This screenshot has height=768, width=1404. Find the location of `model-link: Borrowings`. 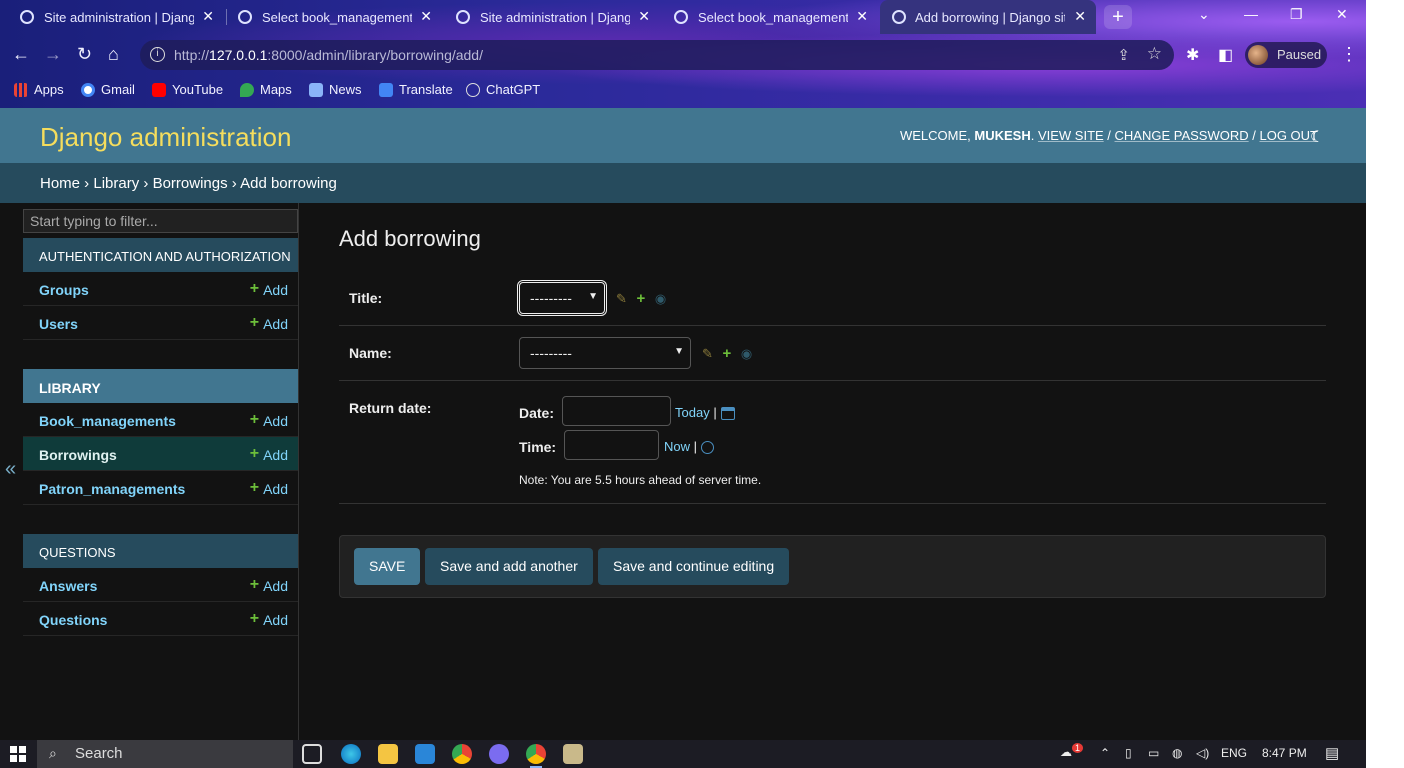

model-link: Borrowings is located at coordinates (78, 455).